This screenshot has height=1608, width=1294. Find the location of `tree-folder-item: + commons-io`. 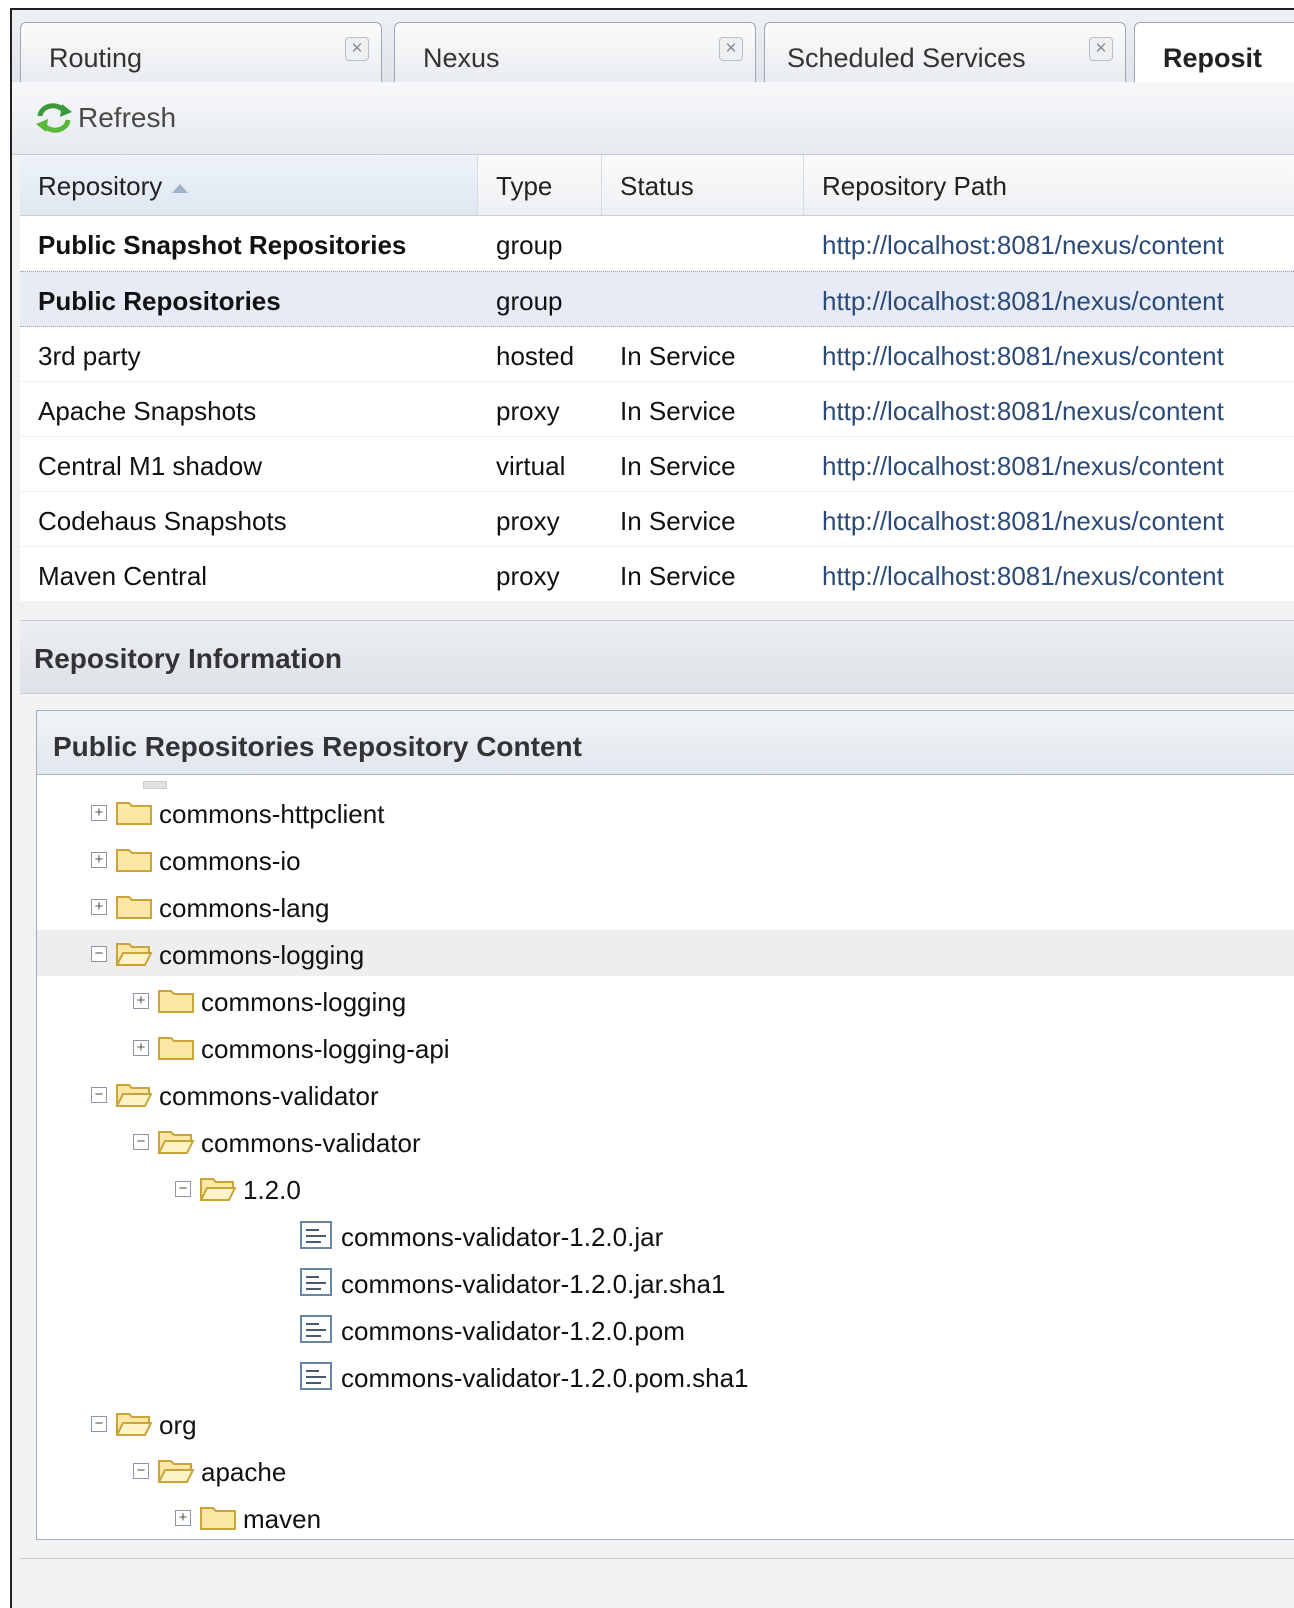

tree-folder-item: + commons-io is located at coordinates (665, 859).